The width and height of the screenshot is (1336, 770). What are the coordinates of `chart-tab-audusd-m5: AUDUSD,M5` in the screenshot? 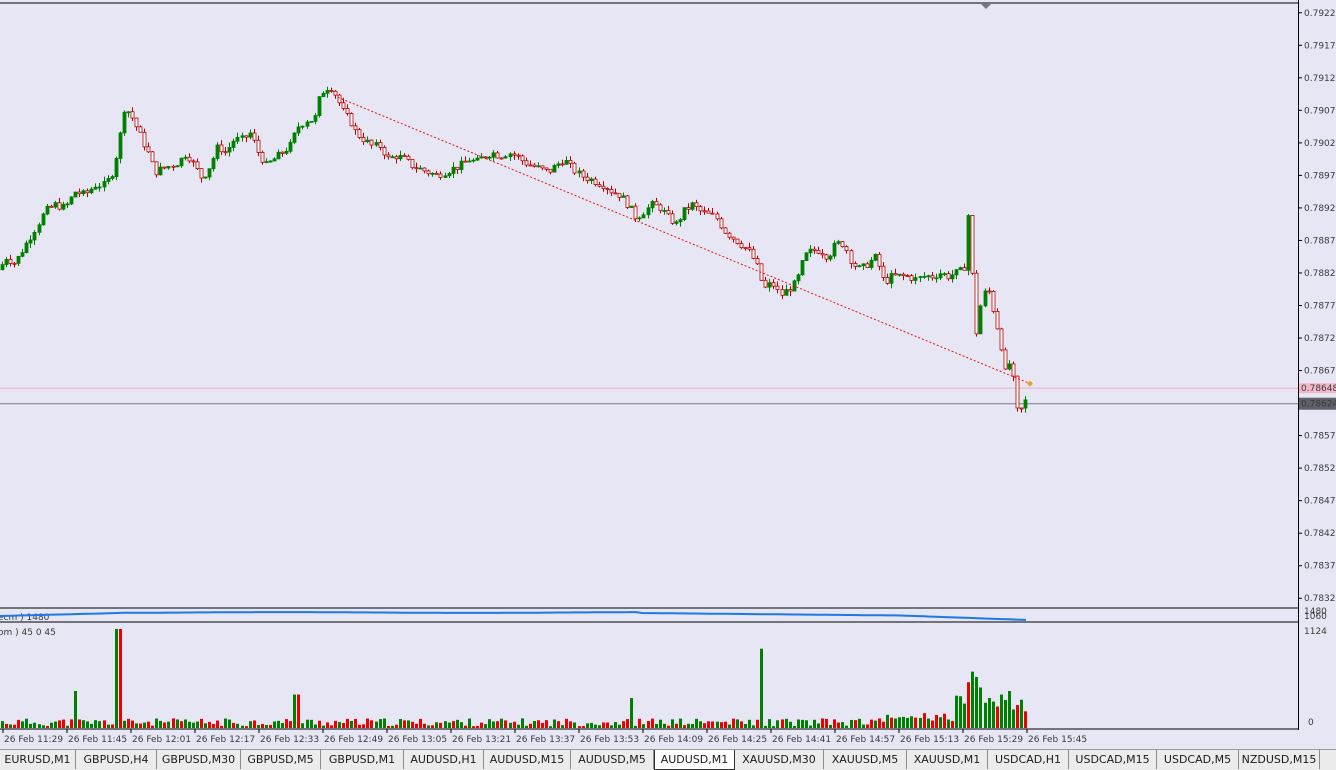 It's located at (612, 759).